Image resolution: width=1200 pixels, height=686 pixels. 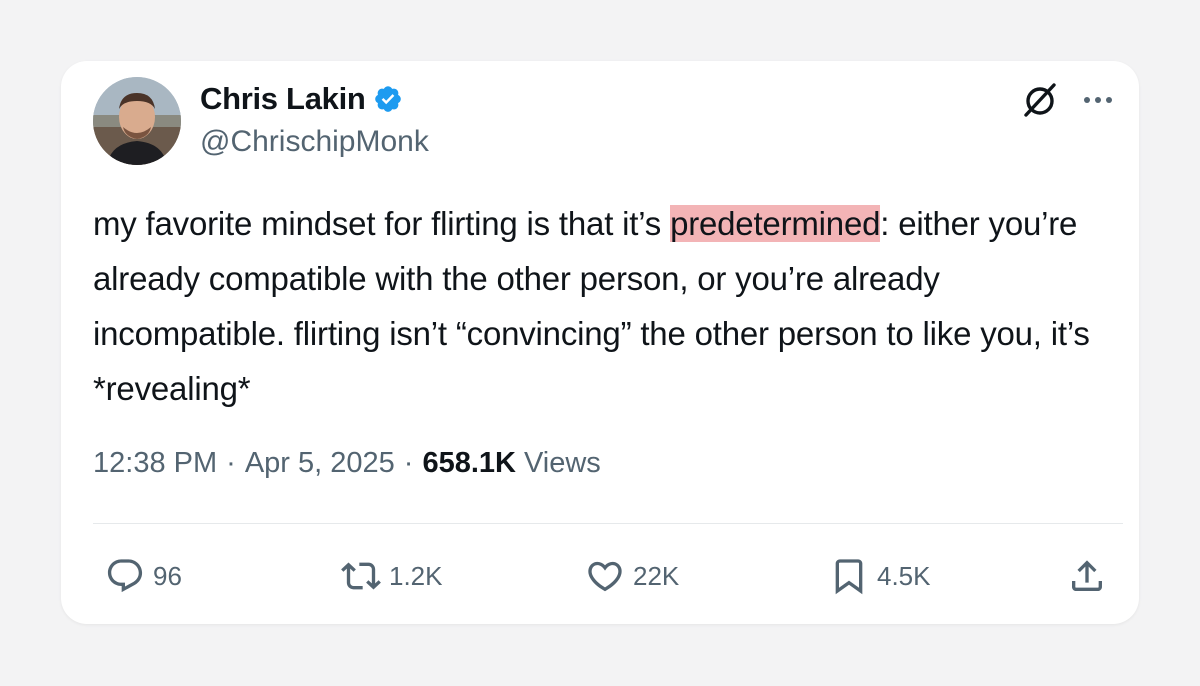 What do you see at coordinates (143, 576) in the screenshot?
I see `reply-button: 96` at bounding box center [143, 576].